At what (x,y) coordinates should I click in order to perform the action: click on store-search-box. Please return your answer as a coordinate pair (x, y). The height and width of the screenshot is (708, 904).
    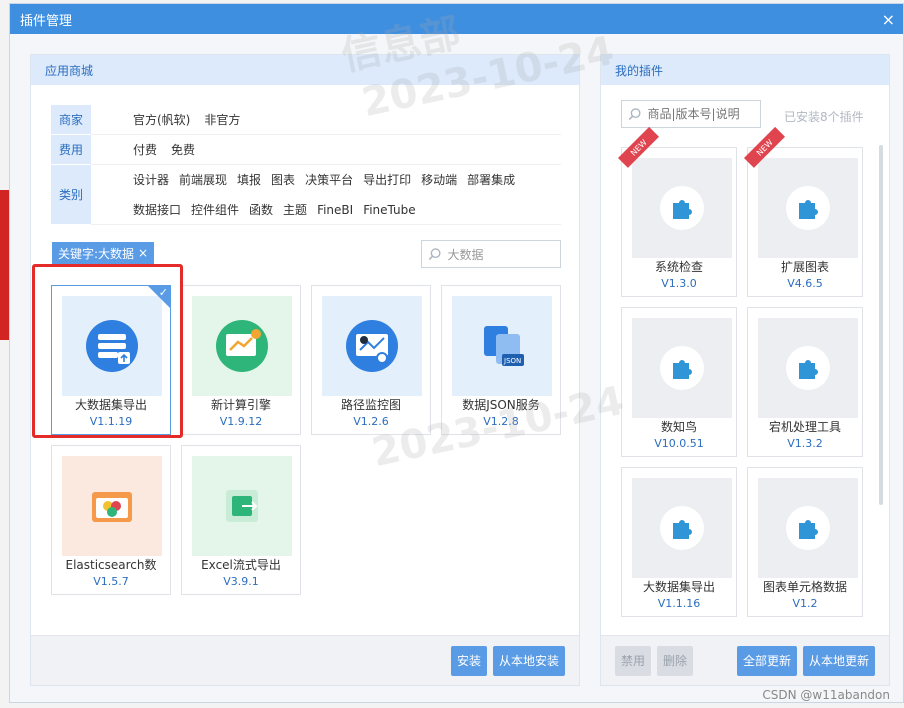
    Looking at the image, I should click on (491, 254).